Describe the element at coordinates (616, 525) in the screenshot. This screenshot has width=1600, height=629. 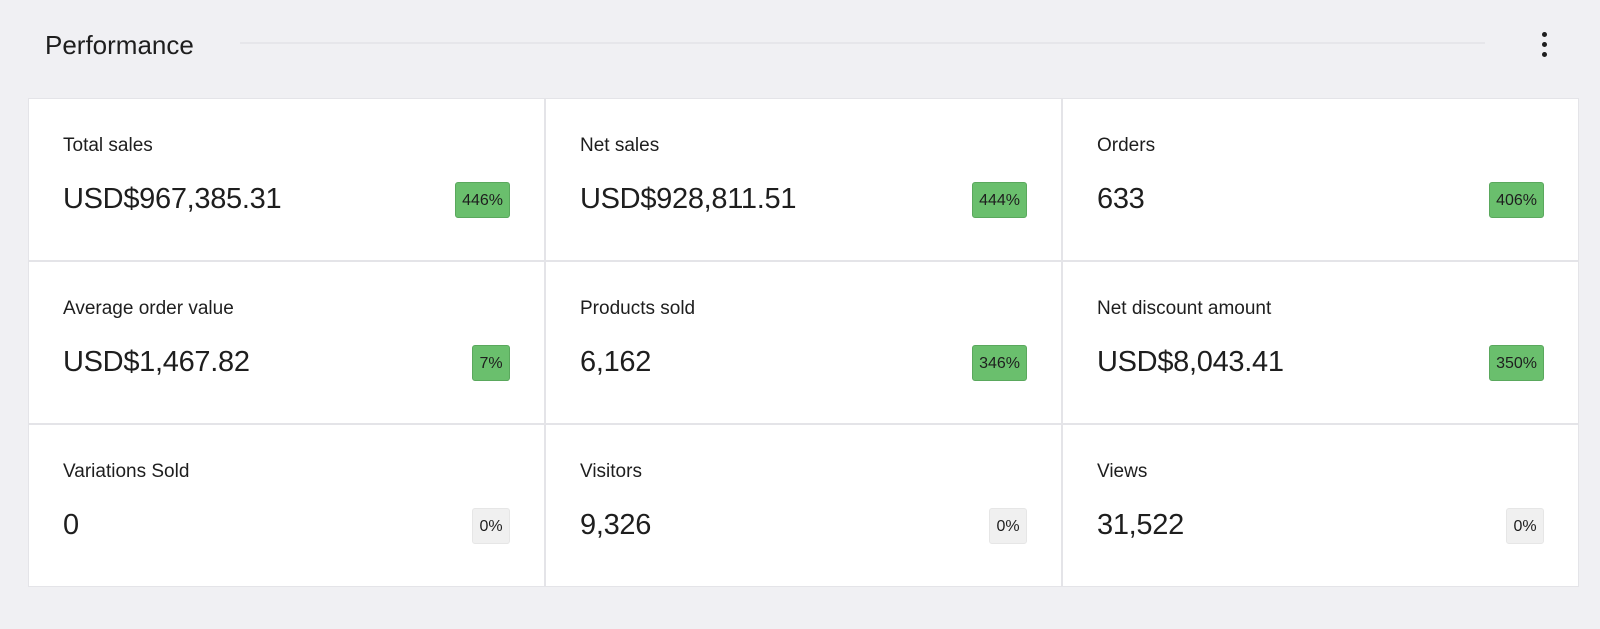
I see `metric-value: 9,326` at that location.